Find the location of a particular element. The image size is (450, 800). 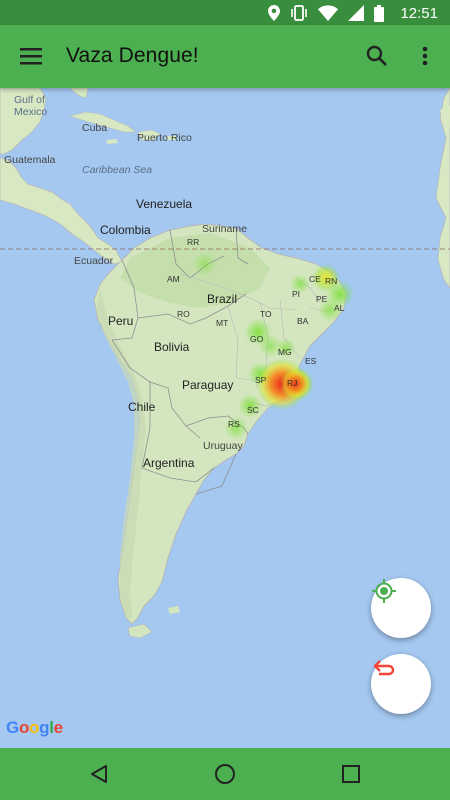

overflow-menu-button is located at coordinates (425, 56).